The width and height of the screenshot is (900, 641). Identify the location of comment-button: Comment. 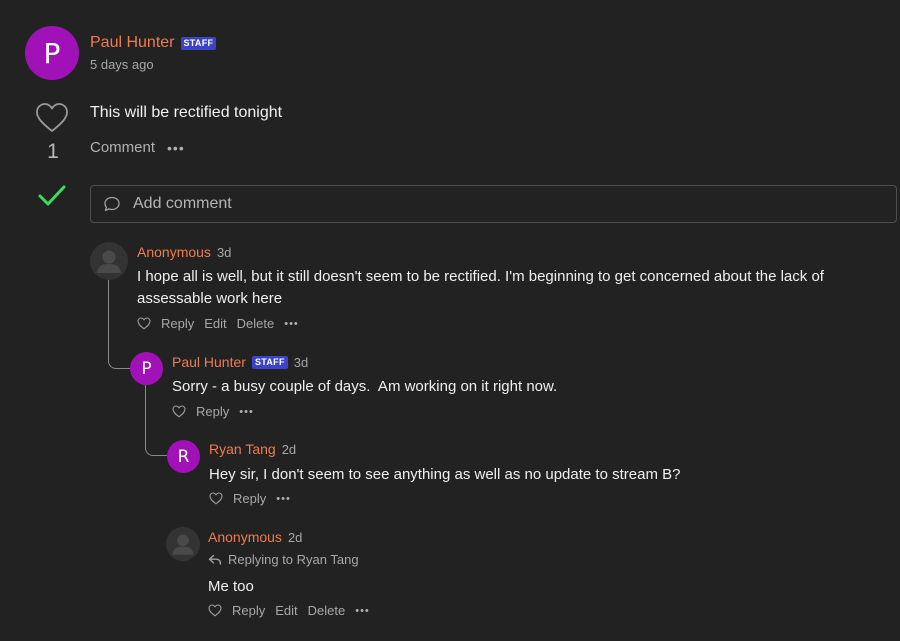
(122, 147).